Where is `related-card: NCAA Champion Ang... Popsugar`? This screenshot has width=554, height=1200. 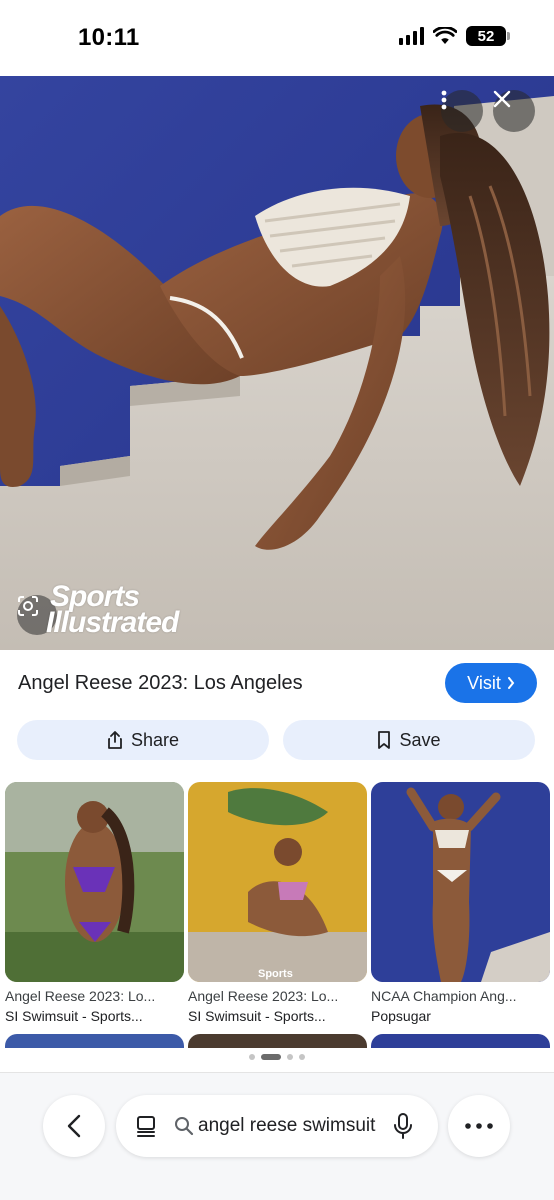
related-card: NCAA Champion Ang... Popsugar is located at coordinates (460, 903).